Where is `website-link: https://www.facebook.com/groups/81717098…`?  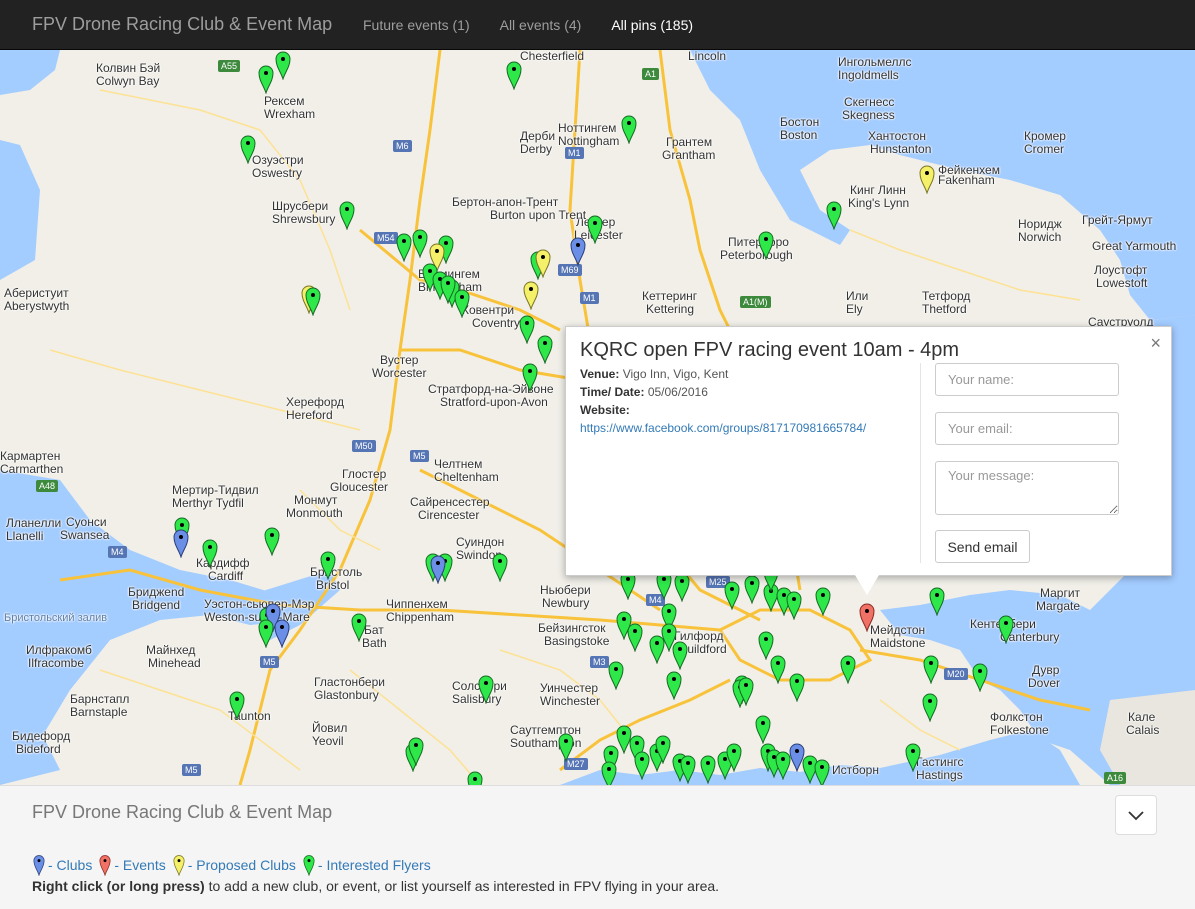
website-link: https://www.facebook.com/groups/81717098… is located at coordinates (723, 428).